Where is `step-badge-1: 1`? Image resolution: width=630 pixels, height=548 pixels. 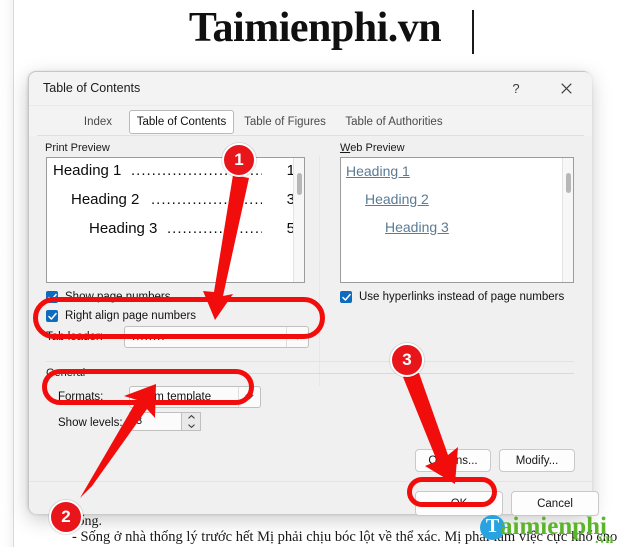
step-badge-1: 1 is located at coordinates (239, 160).